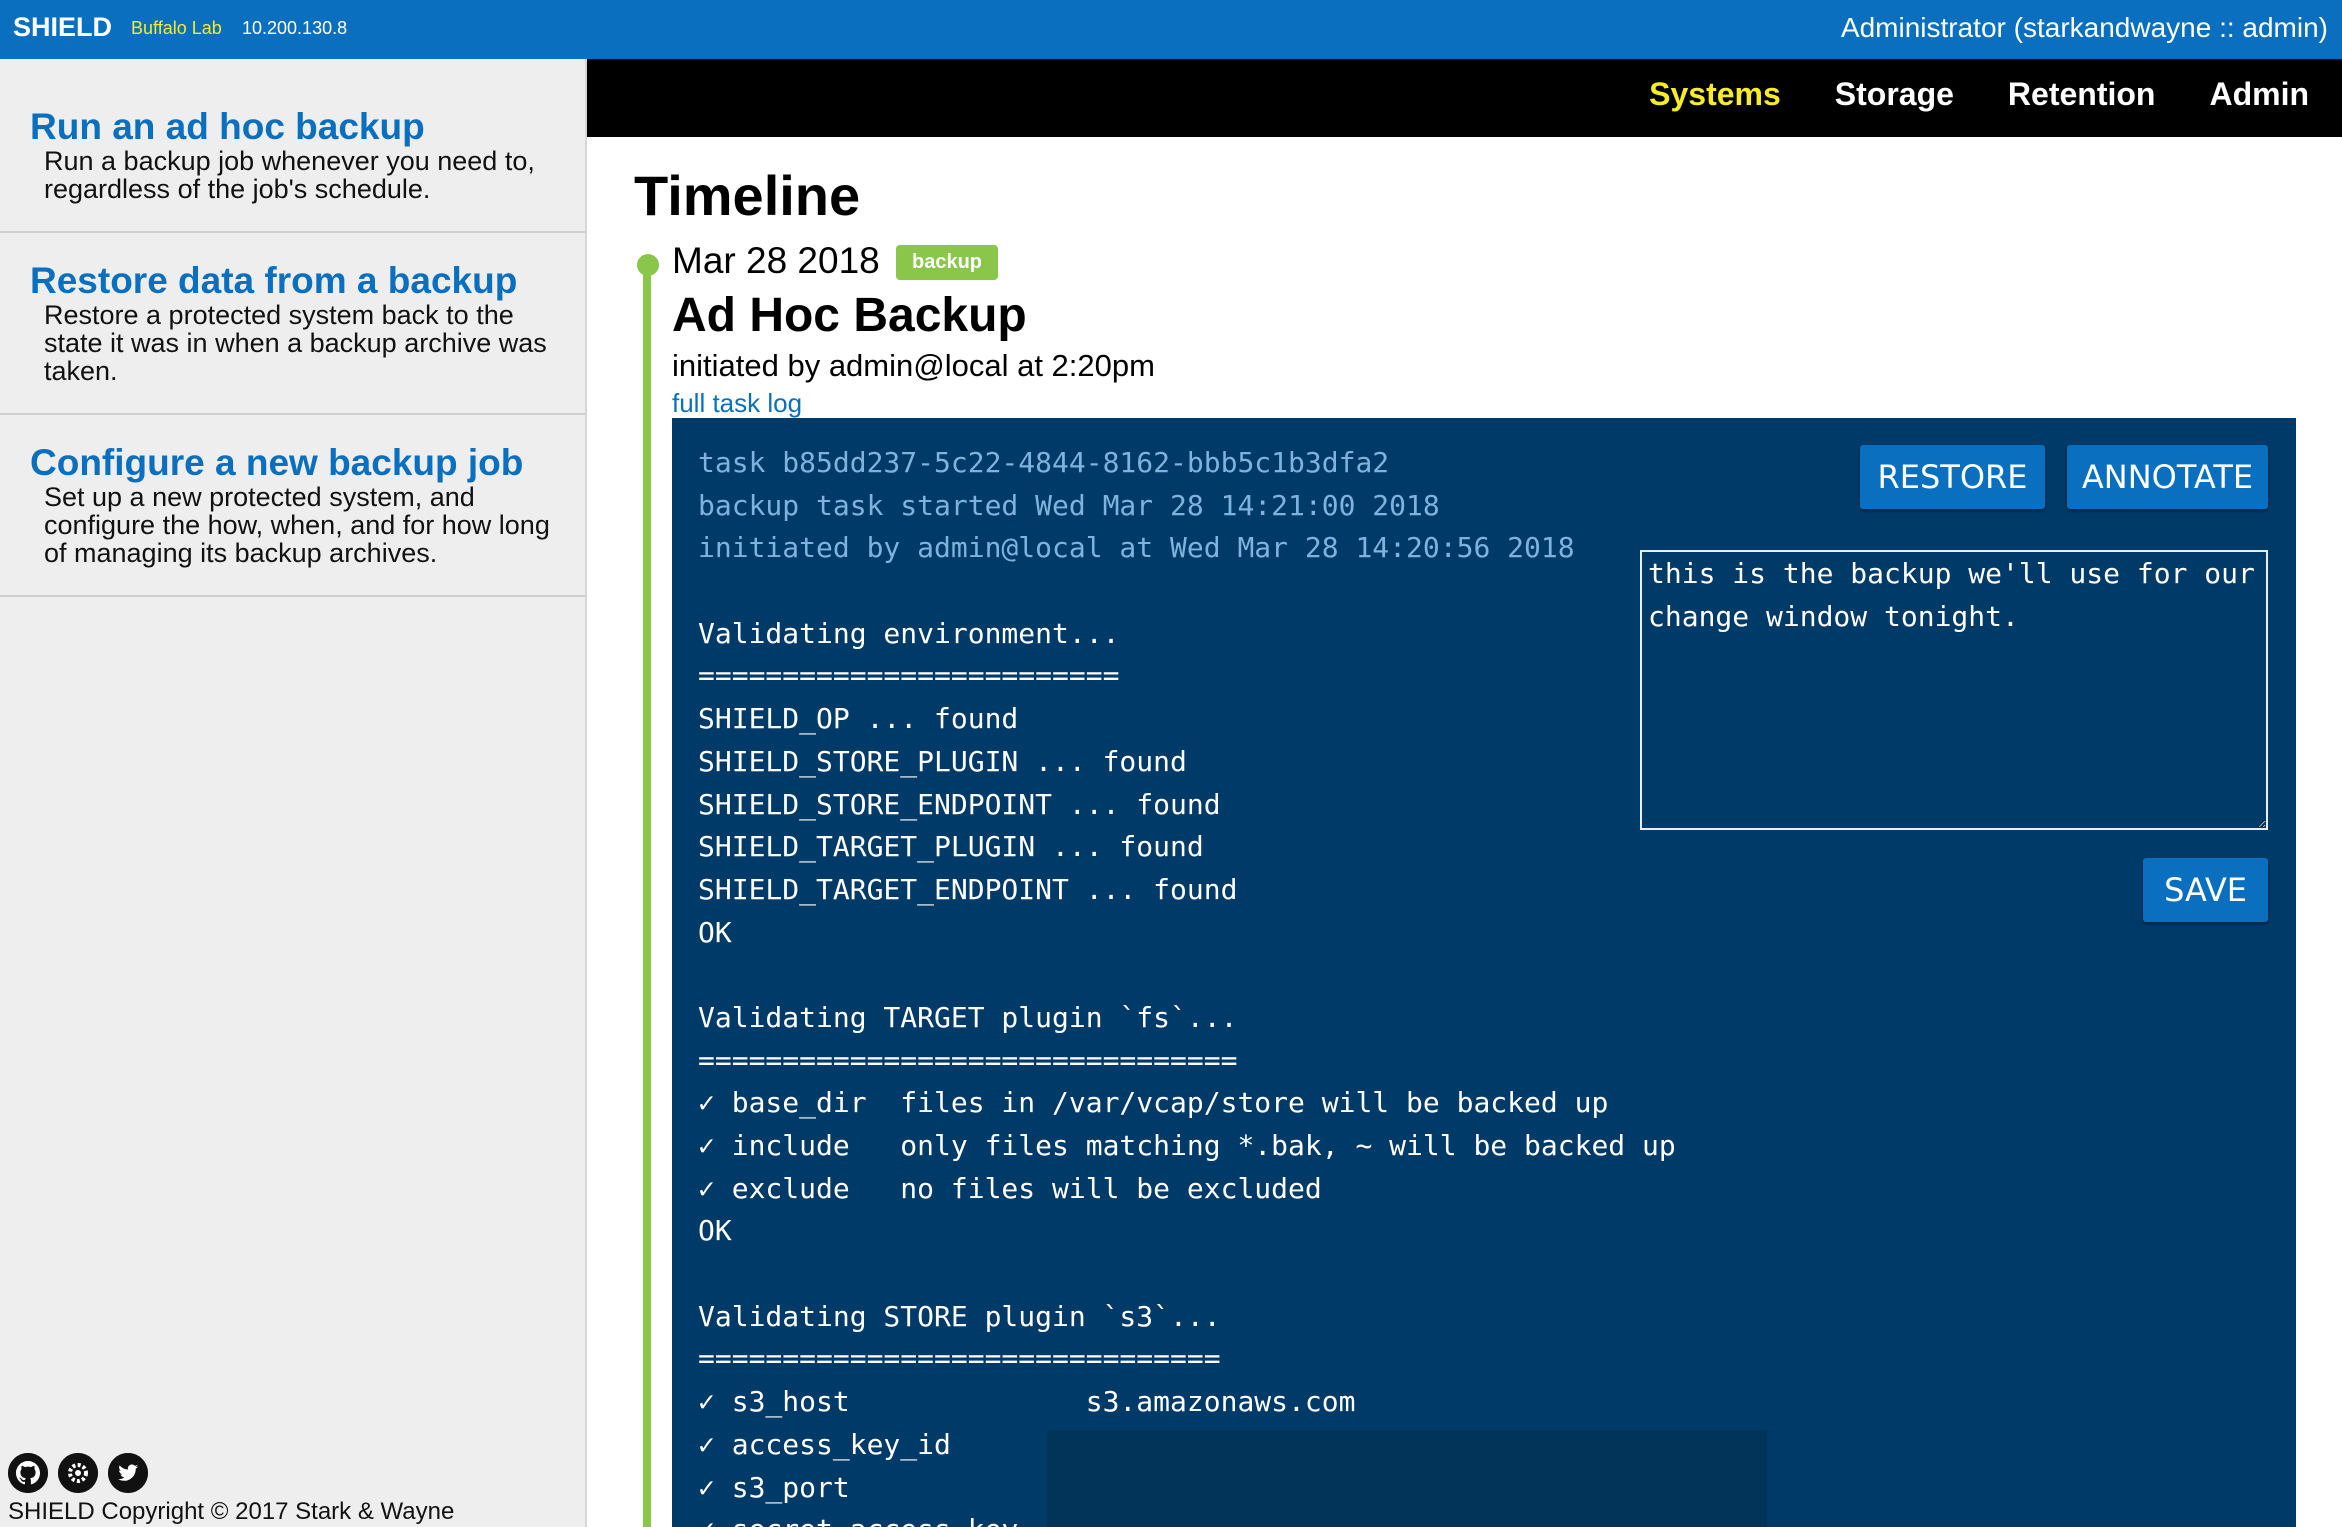 Image resolution: width=2342 pixels, height=1527 pixels. I want to click on log-line: ✓ exclude no files will be excluded, so click(1010, 1188).